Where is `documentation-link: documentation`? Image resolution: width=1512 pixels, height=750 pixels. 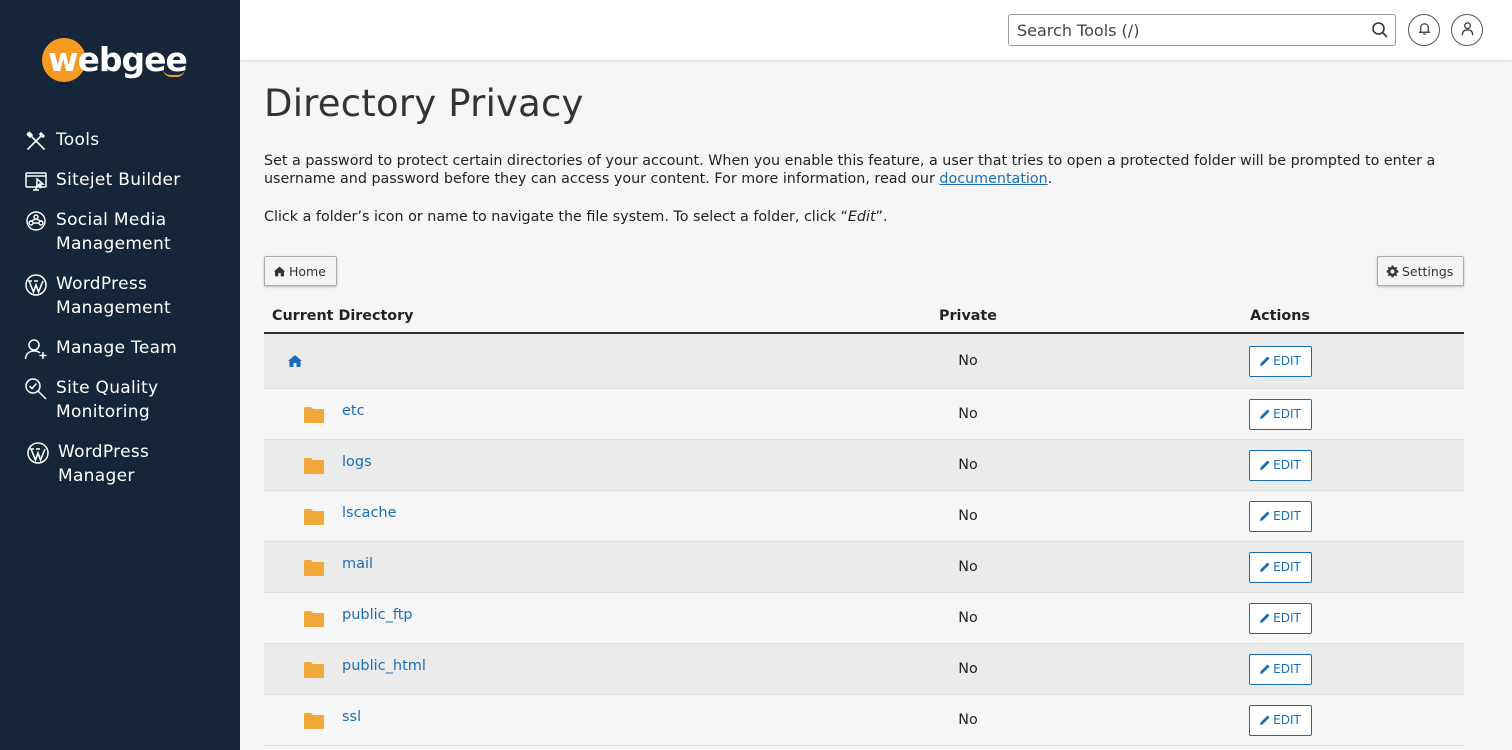
documentation-link: documentation is located at coordinates (993, 179).